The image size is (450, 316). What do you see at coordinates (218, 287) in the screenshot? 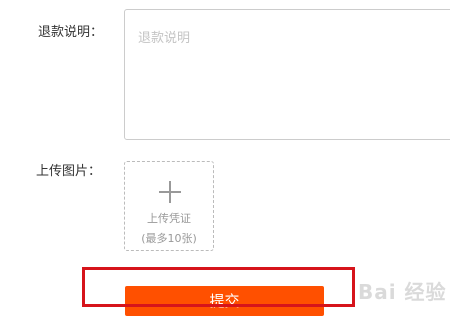
I see `highlight-annotation-frame` at bounding box center [218, 287].